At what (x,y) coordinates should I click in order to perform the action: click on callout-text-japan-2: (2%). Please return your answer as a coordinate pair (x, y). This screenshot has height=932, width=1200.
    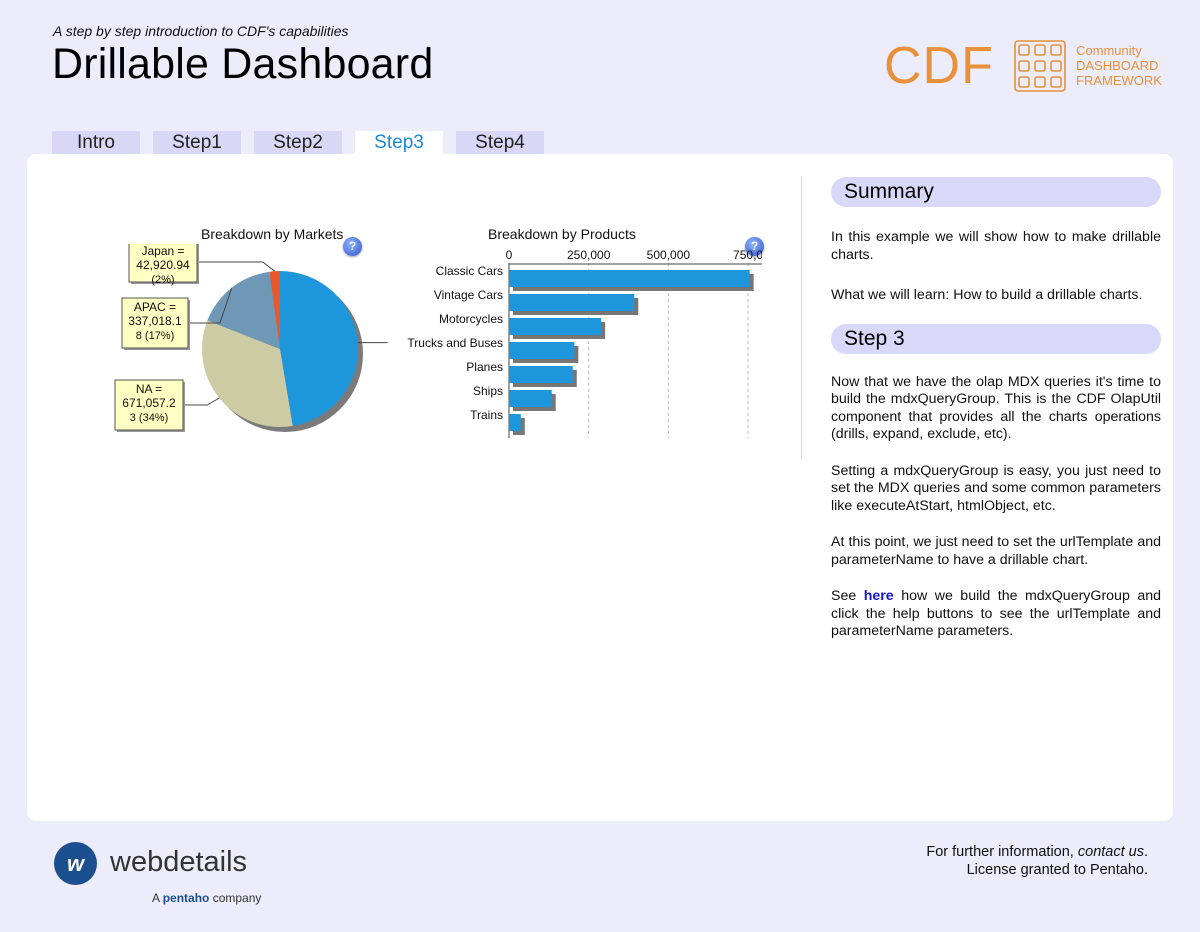
    Looking at the image, I should click on (162, 280).